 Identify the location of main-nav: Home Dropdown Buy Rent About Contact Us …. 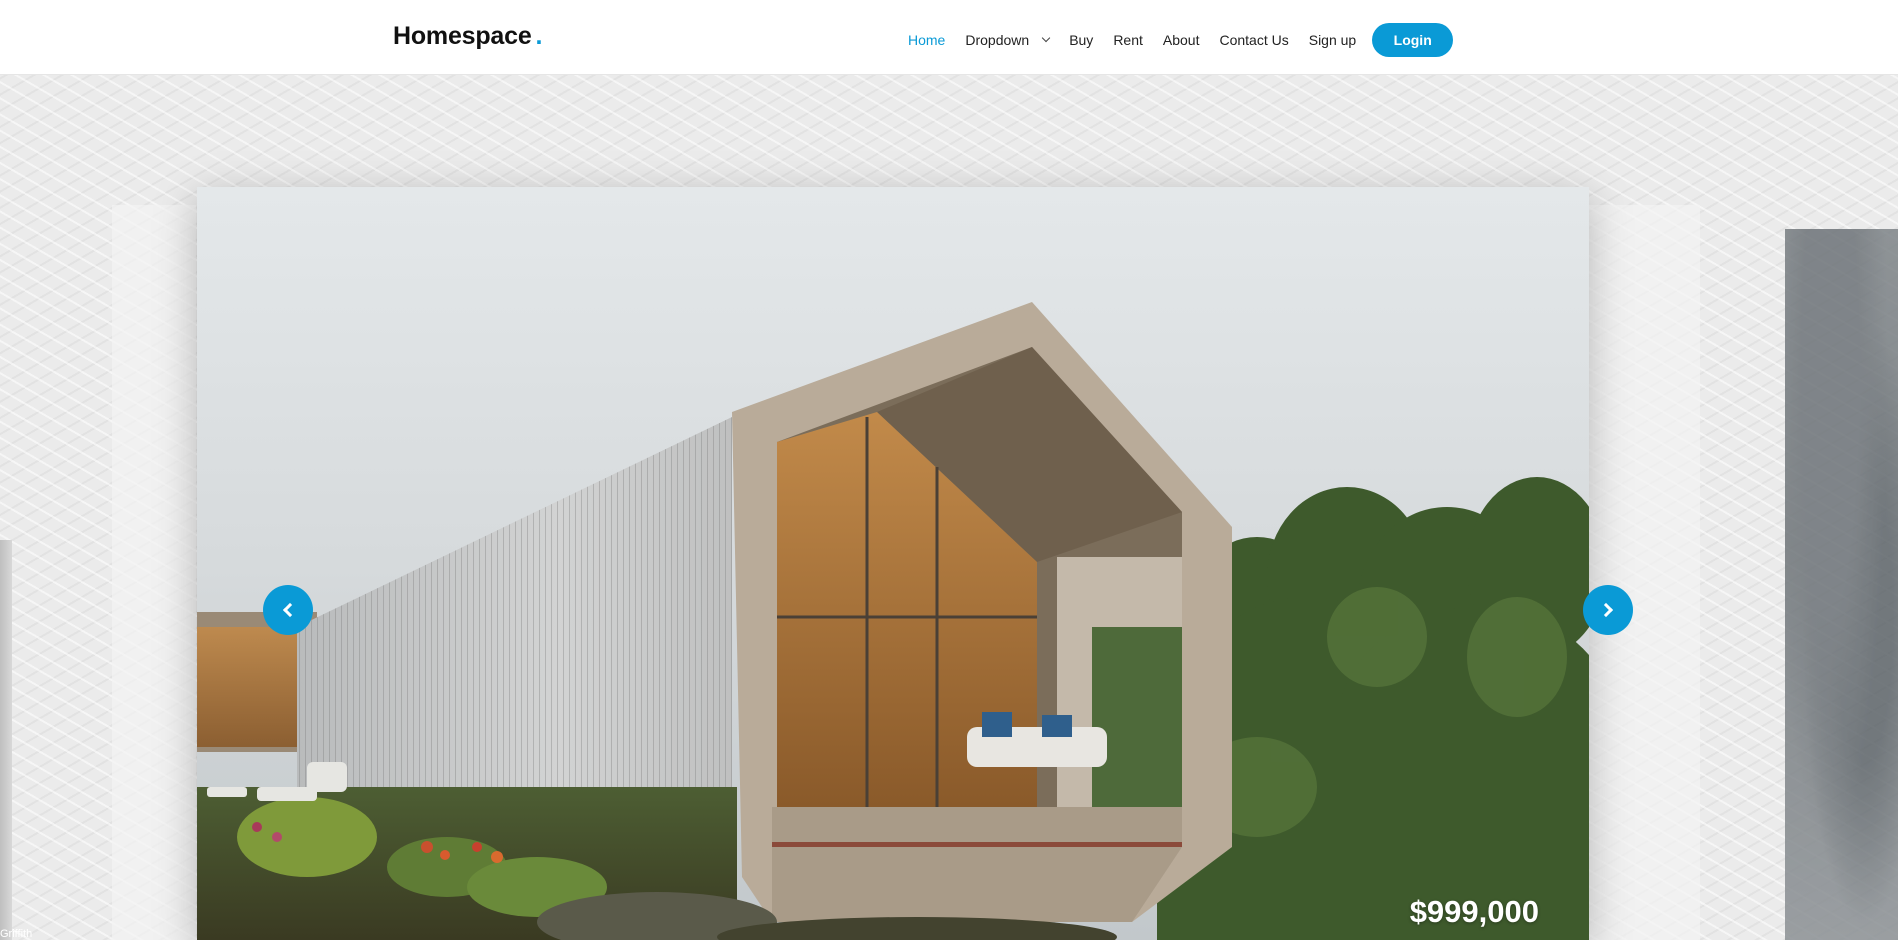
(1176, 40).